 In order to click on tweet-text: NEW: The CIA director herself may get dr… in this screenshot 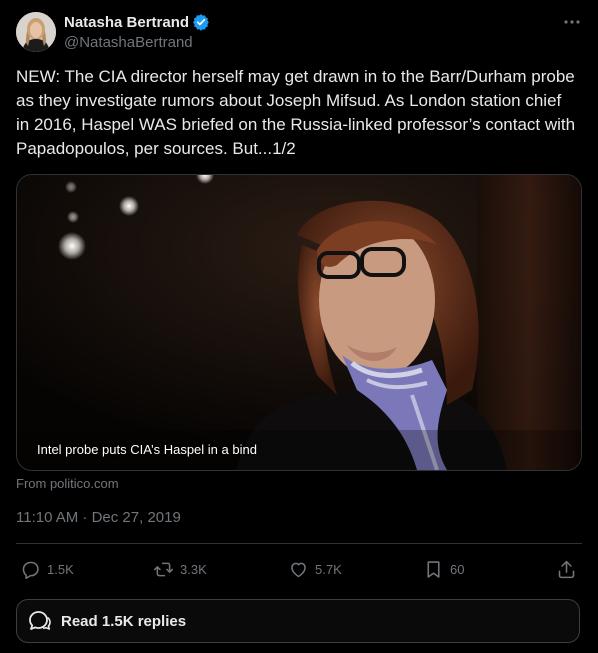, I will do `click(296, 112)`.